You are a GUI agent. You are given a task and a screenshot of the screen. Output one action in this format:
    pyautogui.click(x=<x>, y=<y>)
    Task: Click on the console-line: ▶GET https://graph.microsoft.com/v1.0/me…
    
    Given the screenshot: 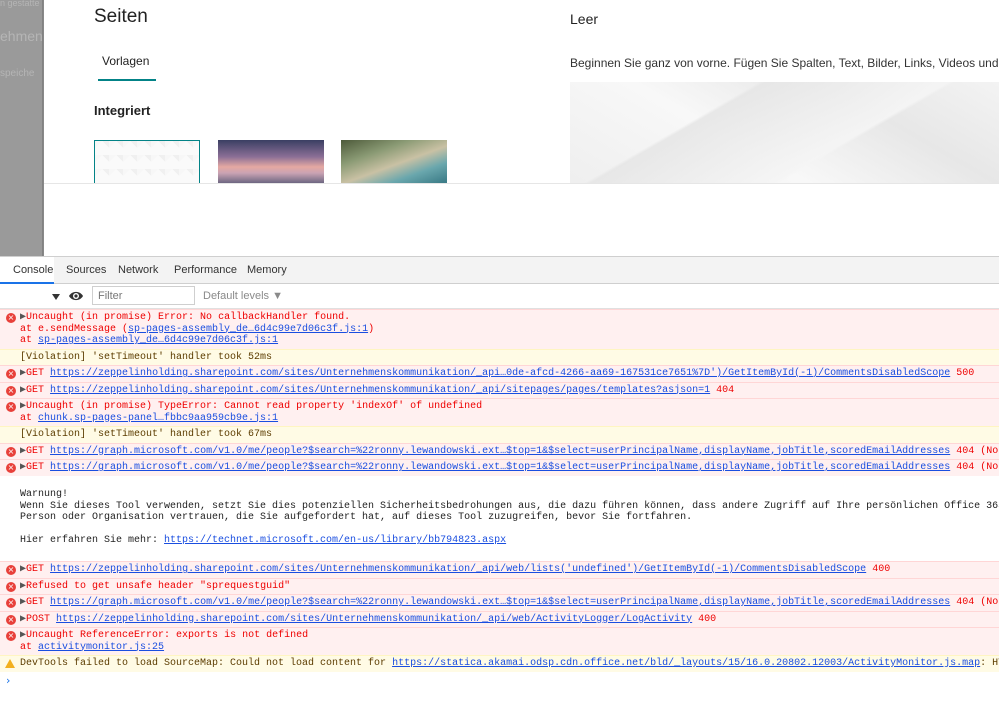 What is the action you would take?
    pyautogui.click(x=509, y=603)
    